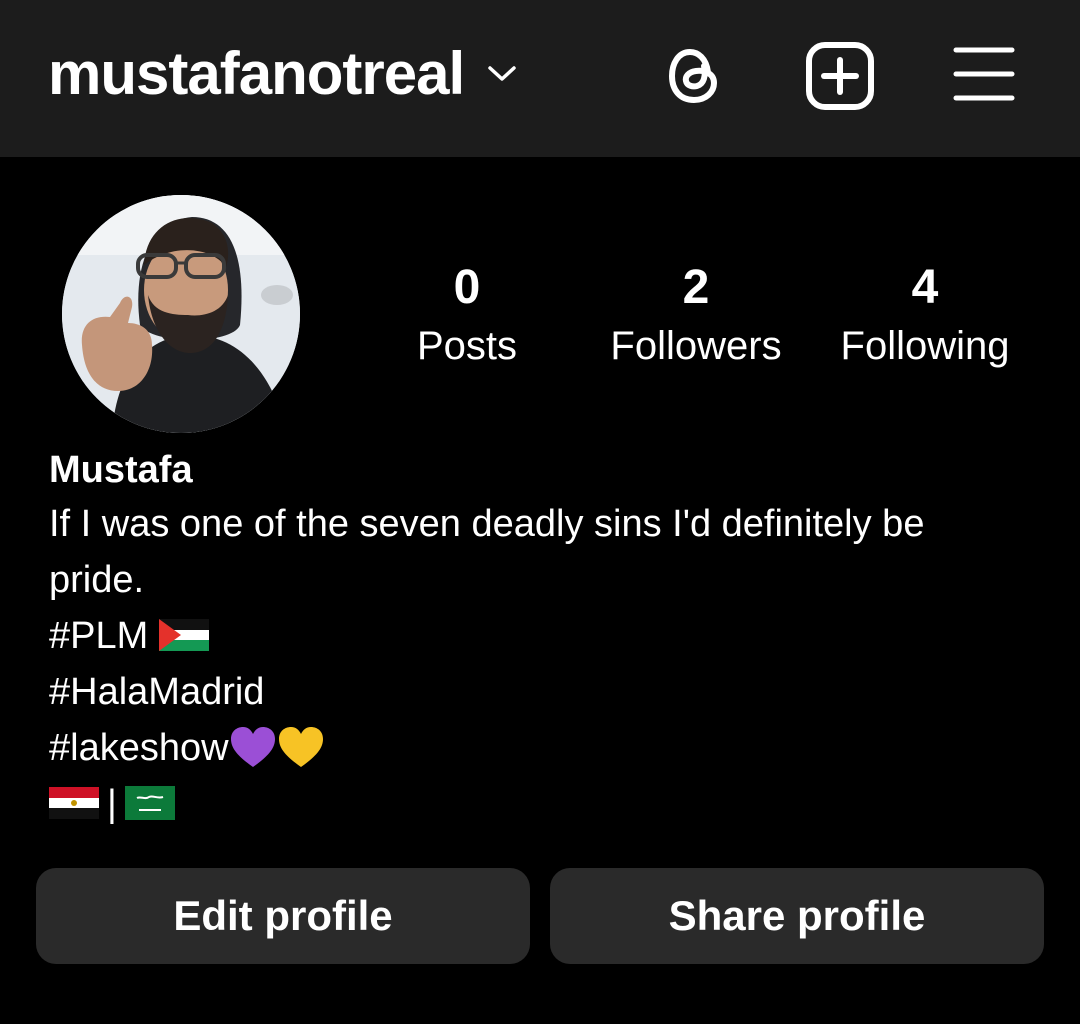  What do you see at coordinates (156, 692) in the screenshot?
I see `hashtag-halamadrid: #HalaMadrid` at bounding box center [156, 692].